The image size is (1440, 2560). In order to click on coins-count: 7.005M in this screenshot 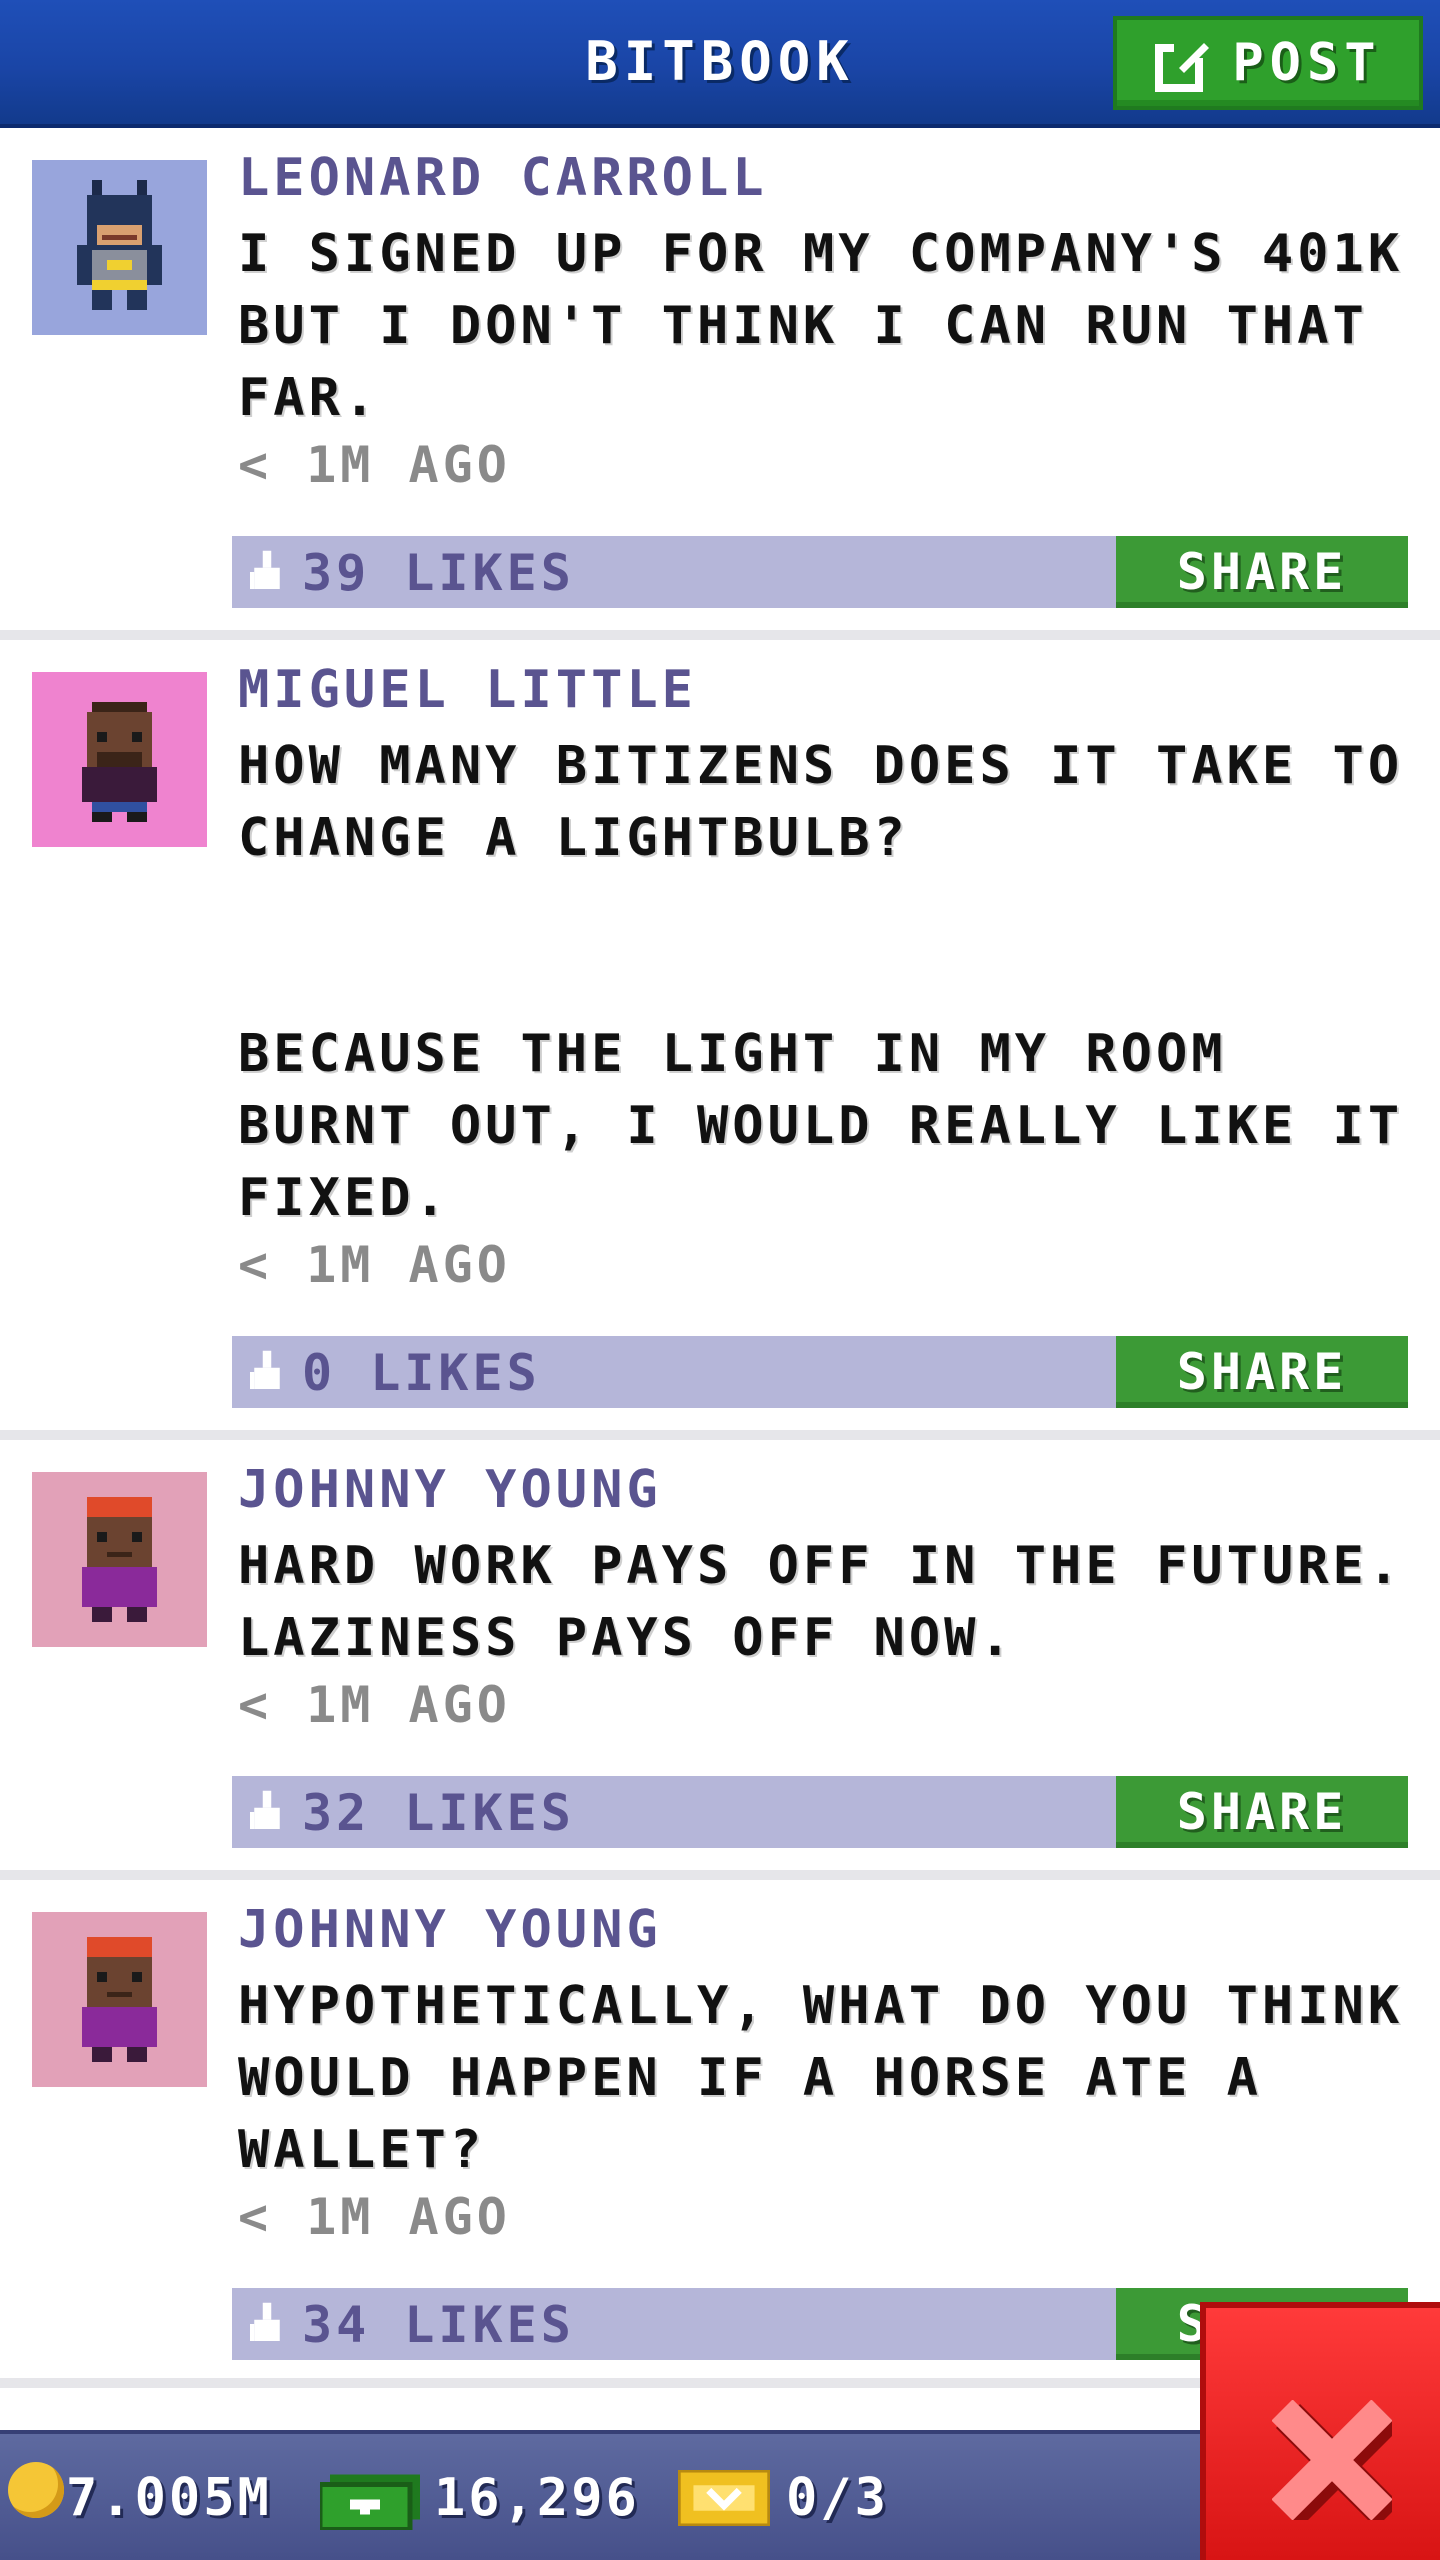, I will do `click(169, 2498)`.